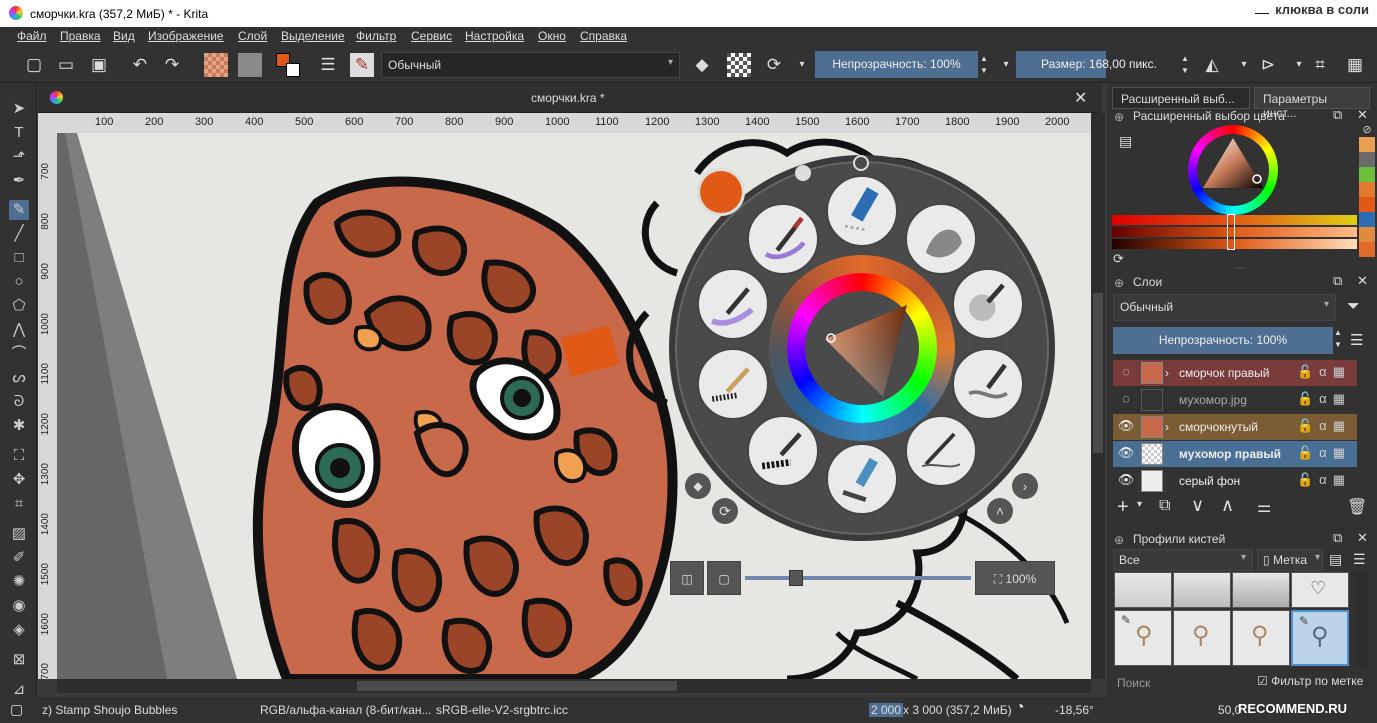 Image resolution: width=1377 pixels, height=723 pixels. I want to click on brush-slot-marker, so click(862, 211).